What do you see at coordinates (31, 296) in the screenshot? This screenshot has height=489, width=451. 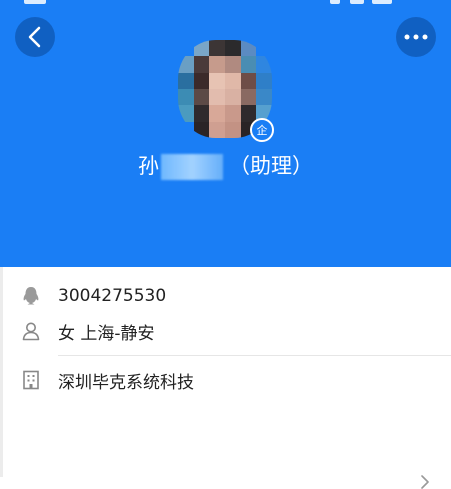 I see `qq-penguin-icon` at bounding box center [31, 296].